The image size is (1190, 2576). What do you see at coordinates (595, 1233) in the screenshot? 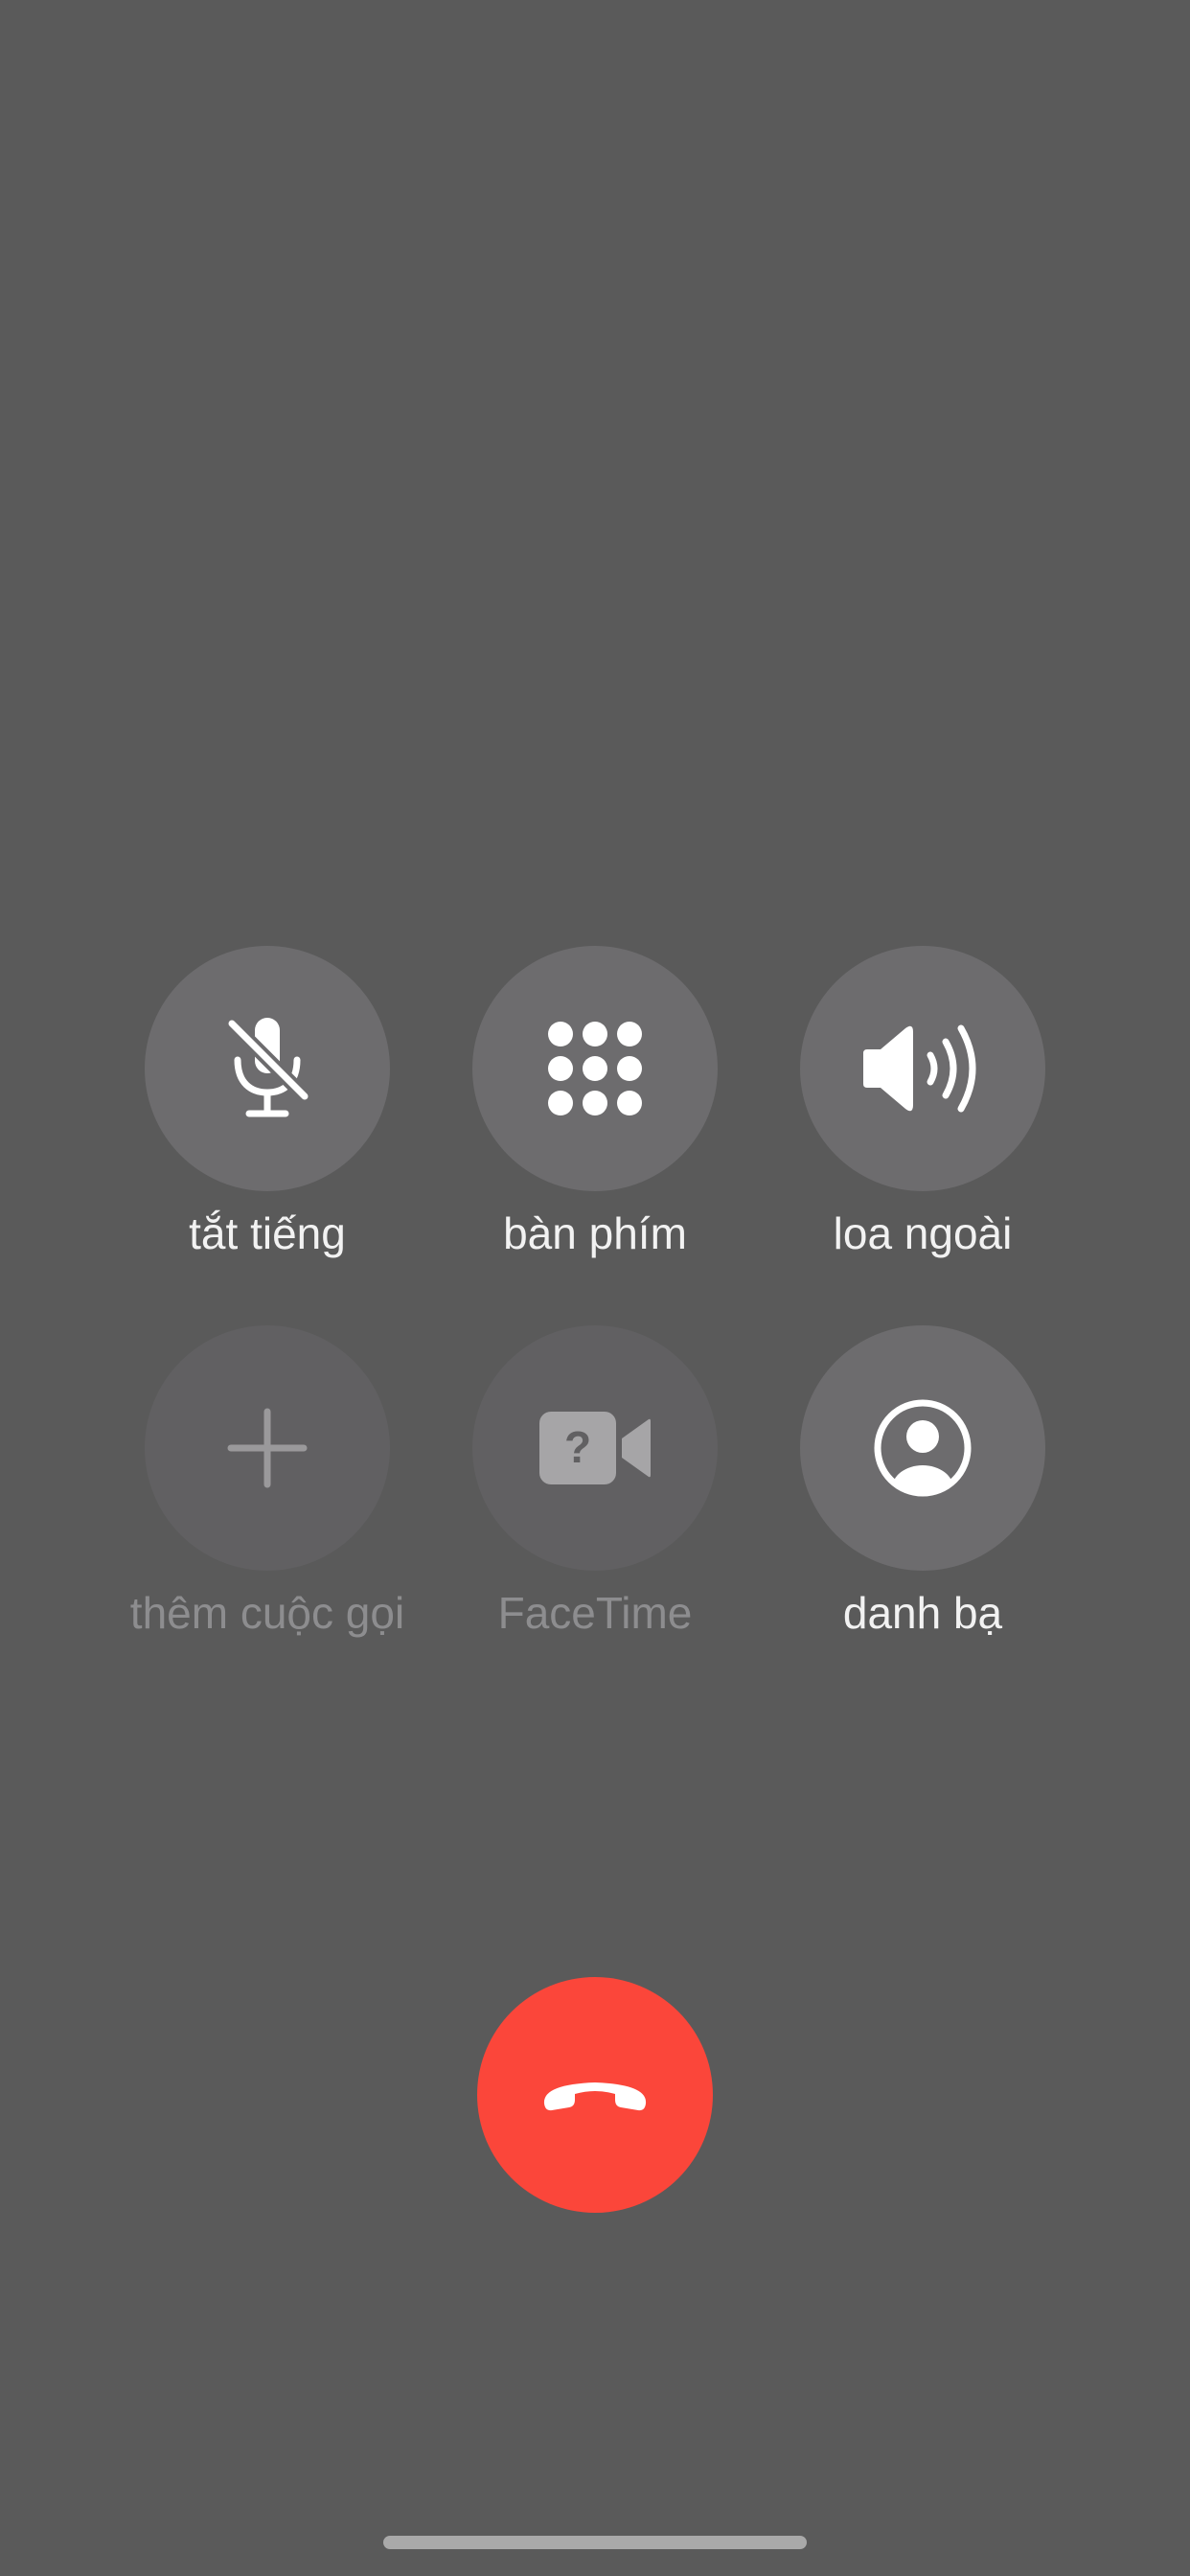
I see `keypad-label: bàn phím` at bounding box center [595, 1233].